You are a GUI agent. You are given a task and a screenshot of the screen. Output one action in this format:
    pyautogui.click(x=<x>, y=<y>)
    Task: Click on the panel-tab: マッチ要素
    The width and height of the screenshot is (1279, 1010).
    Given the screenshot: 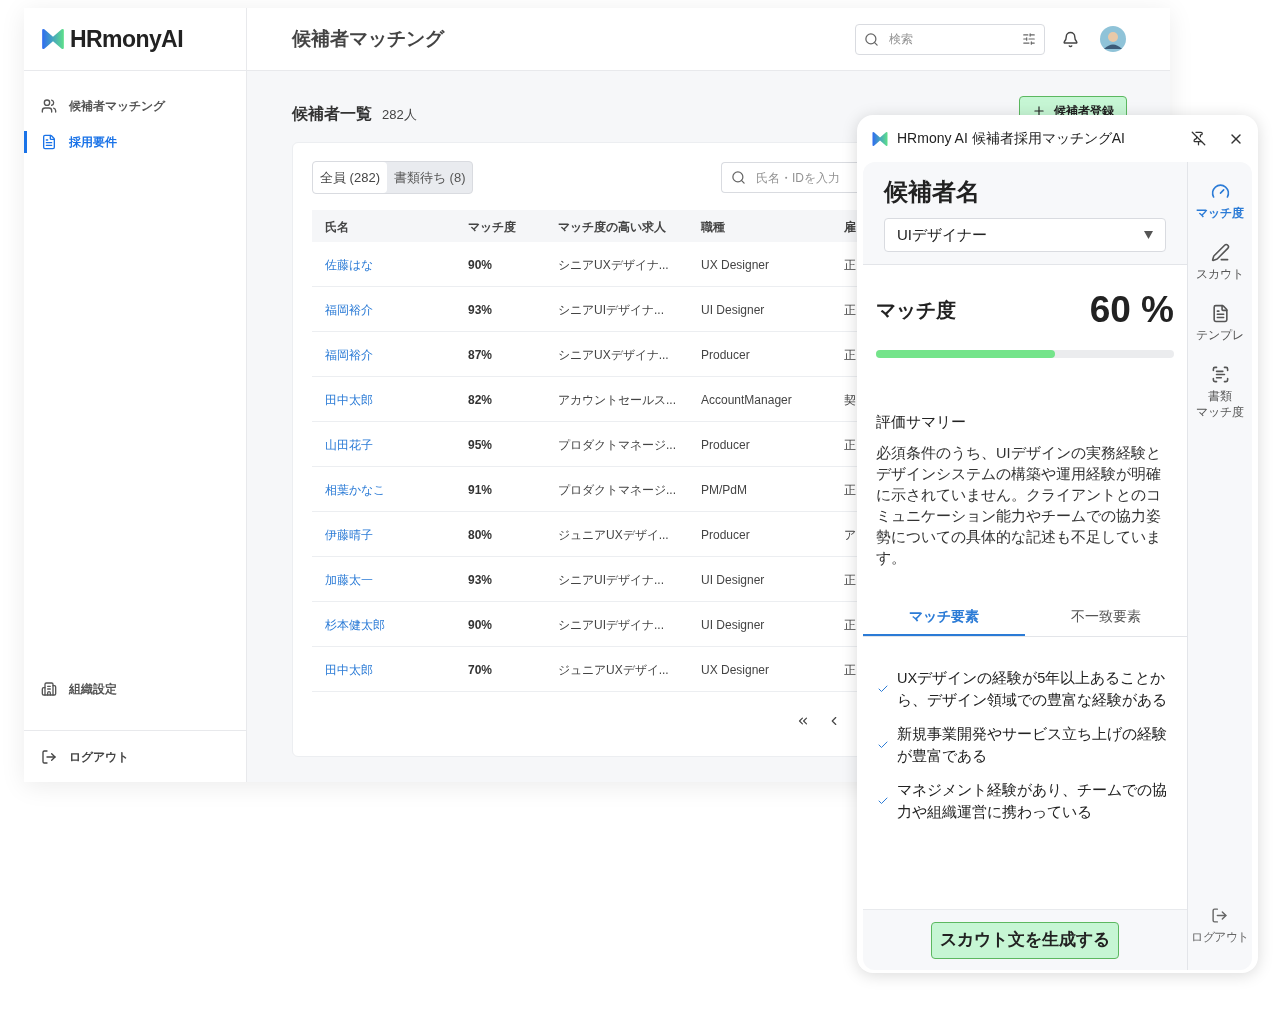 What is the action you would take?
    pyautogui.click(x=944, y=617)
    